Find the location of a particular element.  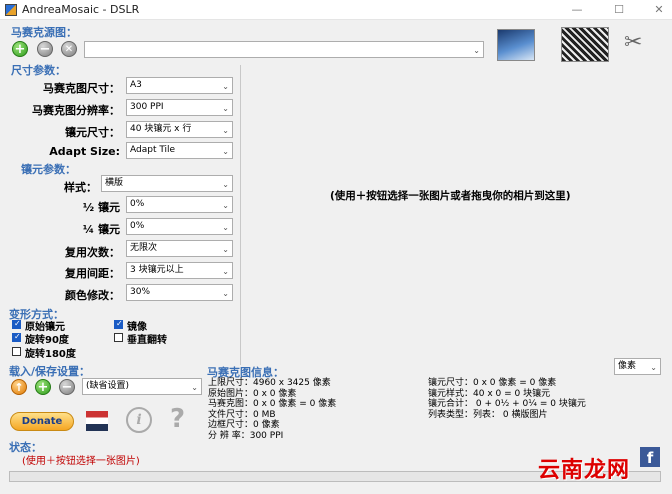

reuse-distance-label: 复用间距： is located at coordinates (92, 273).